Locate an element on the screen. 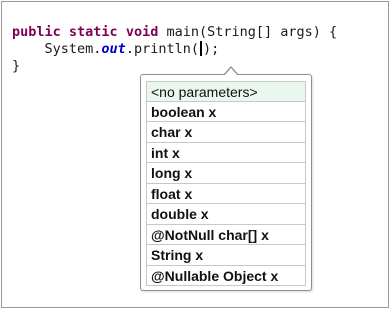 This screenshot has width=390, height=309. method-call: .println( is located at coordinates (162, 49).